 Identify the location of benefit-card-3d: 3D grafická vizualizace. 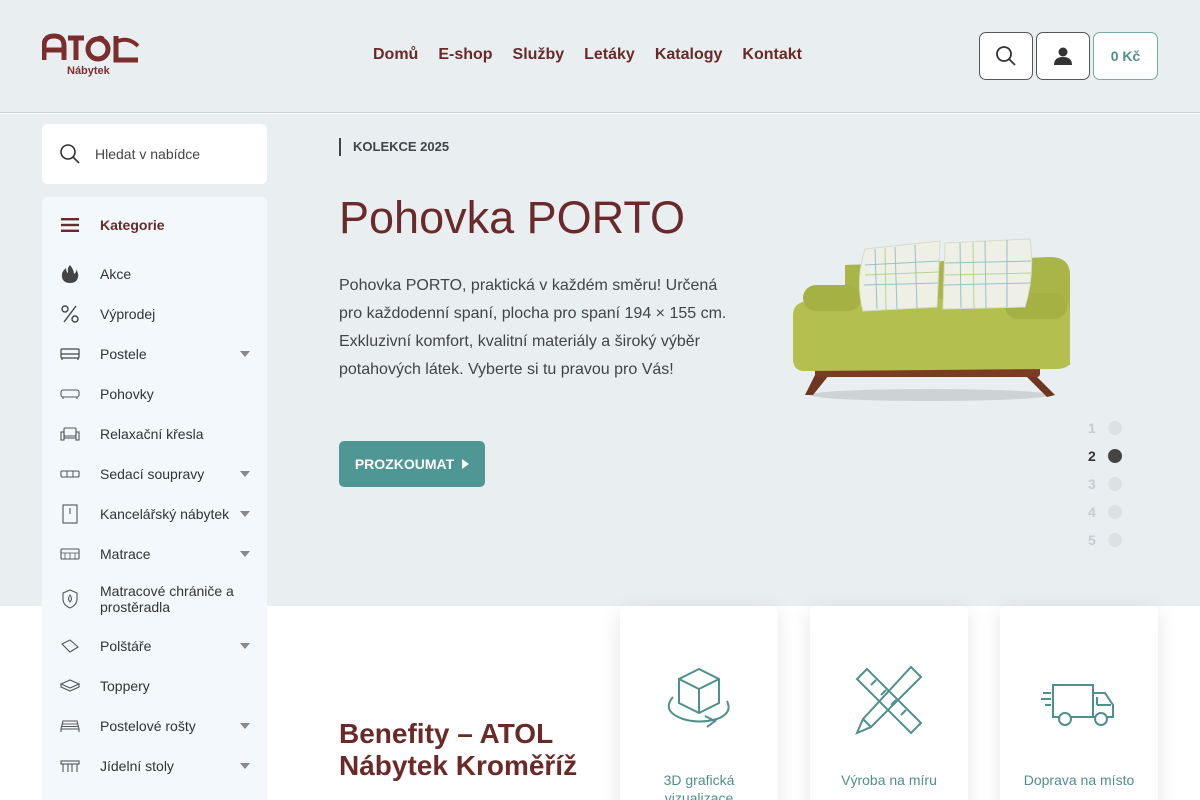
(699, 703).